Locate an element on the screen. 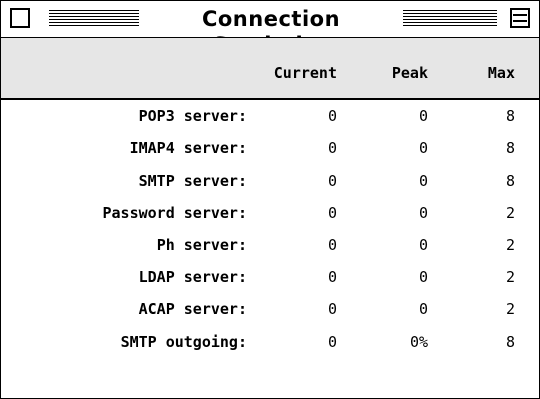 Image resolution: width=540 pixels, height=399 pixels. peak-value: 0% is located at coordinates (418, 342).